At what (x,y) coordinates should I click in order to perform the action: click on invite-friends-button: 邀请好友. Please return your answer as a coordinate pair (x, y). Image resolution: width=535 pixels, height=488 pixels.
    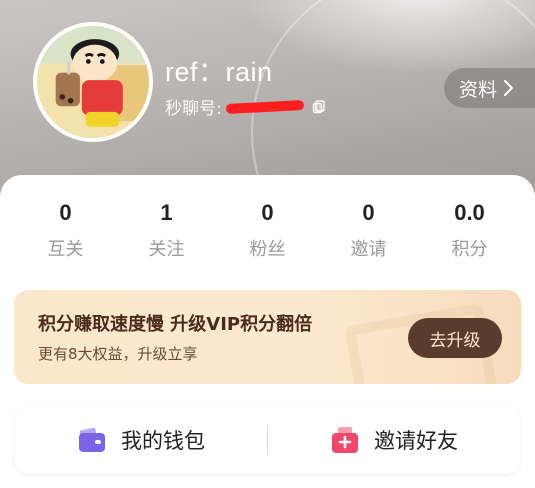
    Looking at the image, I should click on (394, 440).